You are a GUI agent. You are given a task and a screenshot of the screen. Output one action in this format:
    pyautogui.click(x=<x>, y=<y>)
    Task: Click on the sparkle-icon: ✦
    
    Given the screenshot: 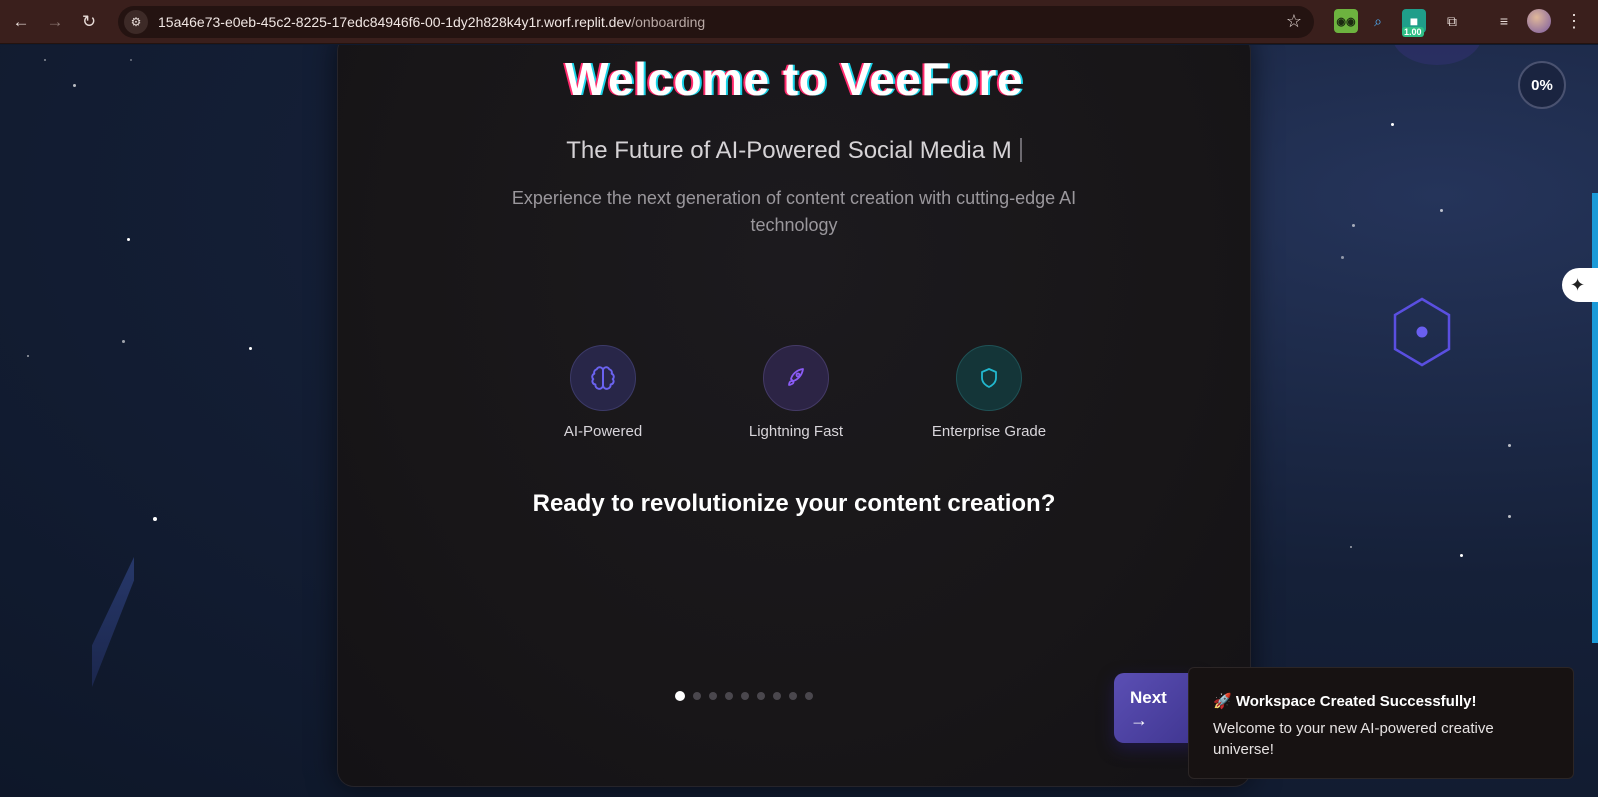 What is the action you would take?
    pyautogui.click(x=1578, y=284)
    